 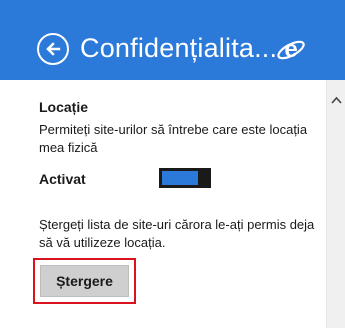 I want to click on location-toggle-label: Activat, so click(x=62, y=179).